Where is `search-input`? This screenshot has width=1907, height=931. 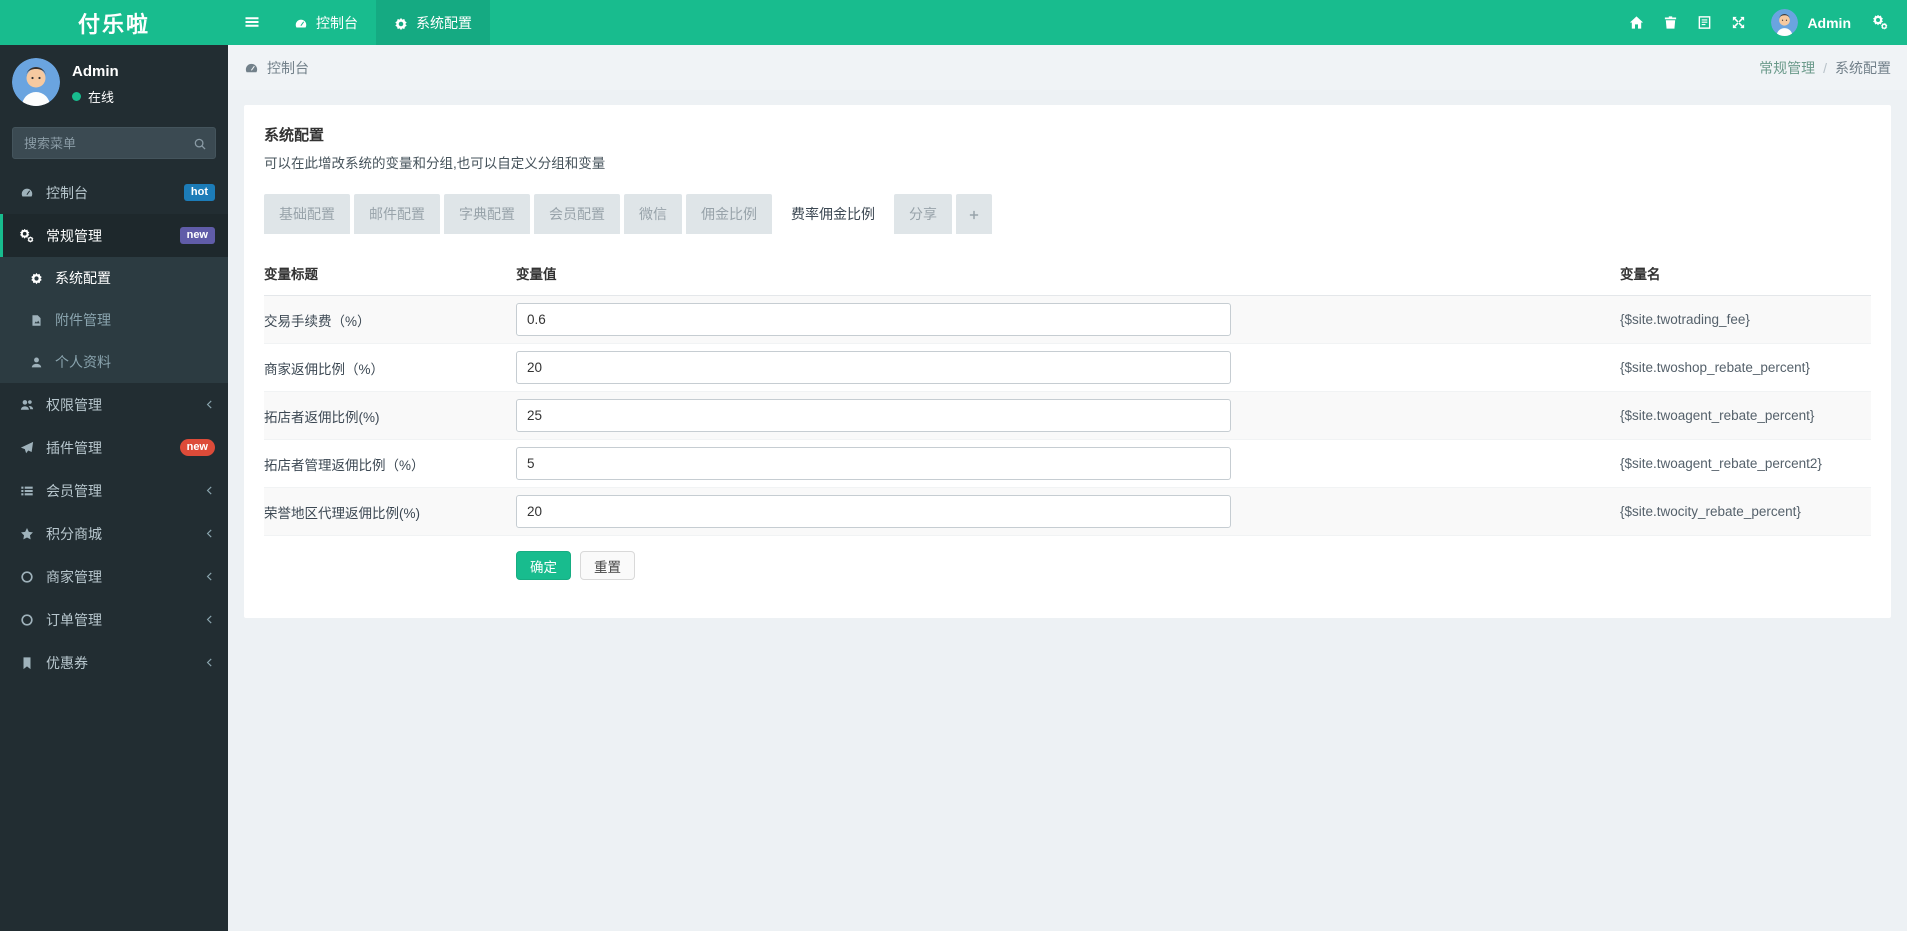
search-input is located at coordinates (114, 143).